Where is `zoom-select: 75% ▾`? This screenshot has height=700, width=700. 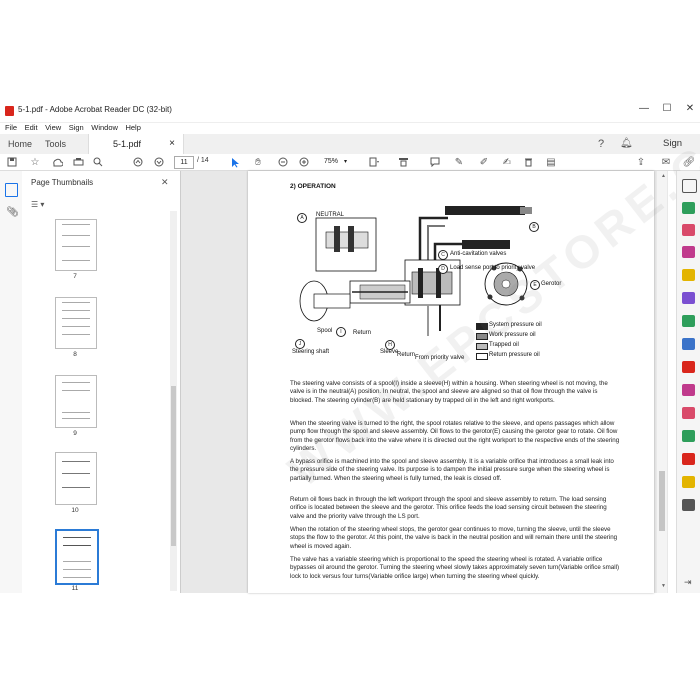
zoom-select: 75% ▾ is located at coordinates (337, 161).